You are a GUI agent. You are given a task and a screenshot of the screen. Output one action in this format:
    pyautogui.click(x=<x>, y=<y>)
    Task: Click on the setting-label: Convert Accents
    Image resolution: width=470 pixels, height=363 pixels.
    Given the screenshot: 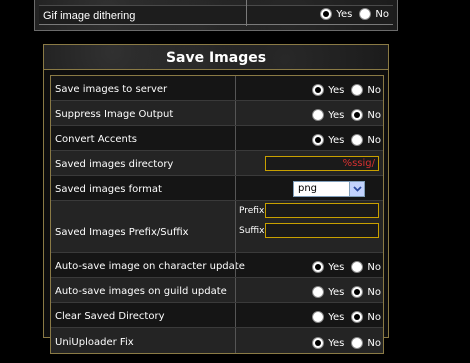 What is the action you would take?
    pyautogui.click(x=96, y=139)
    